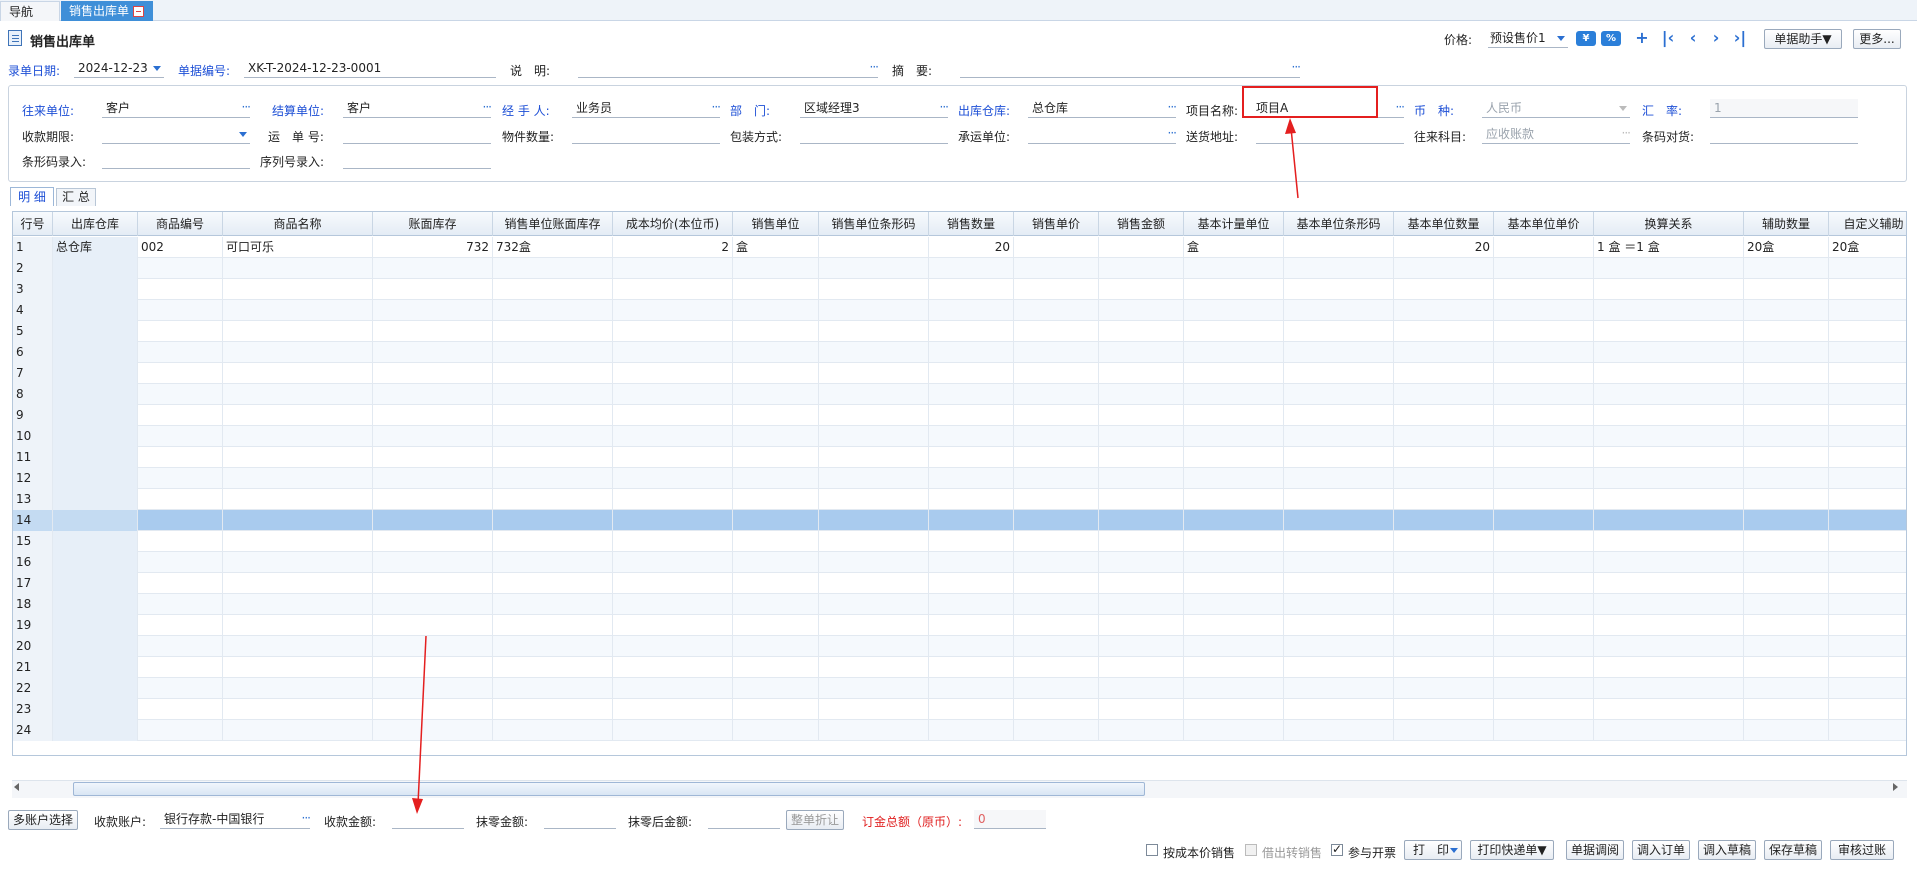 The width and height of the screenshot is (1917, 874). Describe the element at coordinates (417, 806) in the screenshot. I see `arrow-to-amount-head` at that location.